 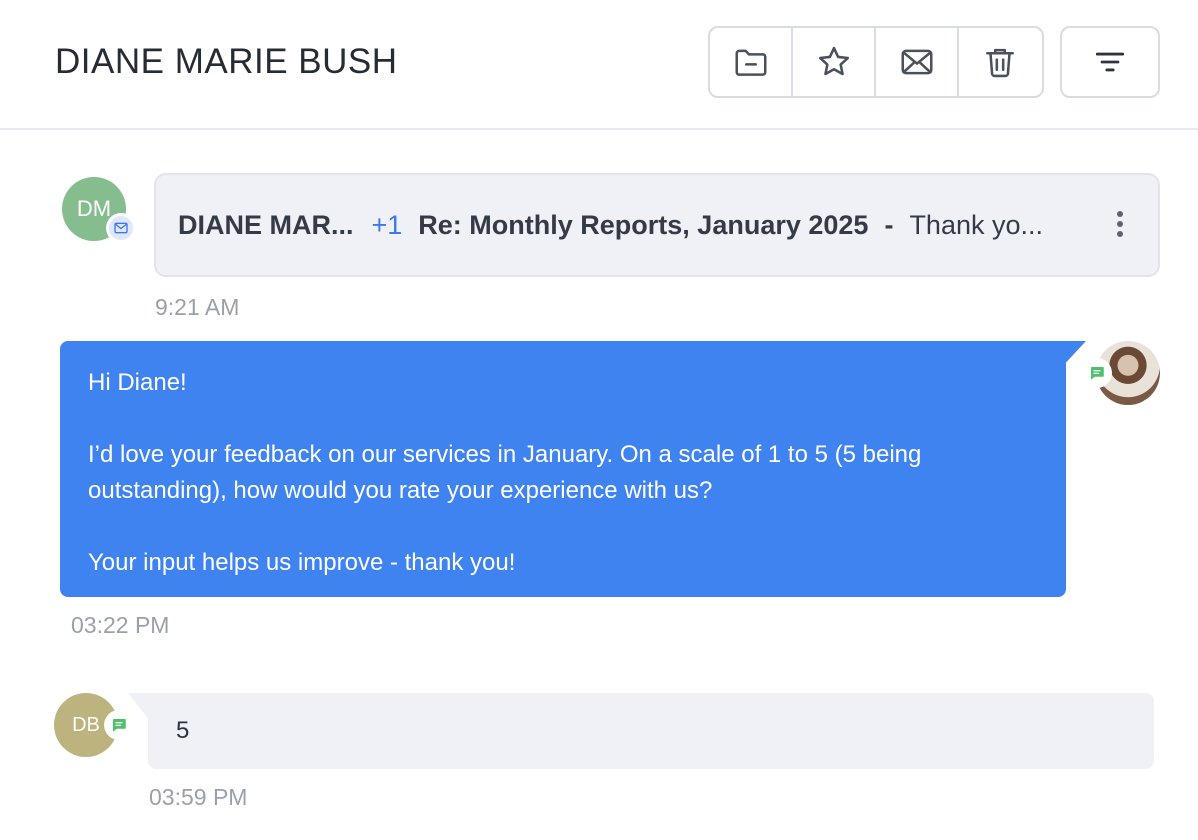 I want to click on mark-unread-button, so click(x=917, y=62).